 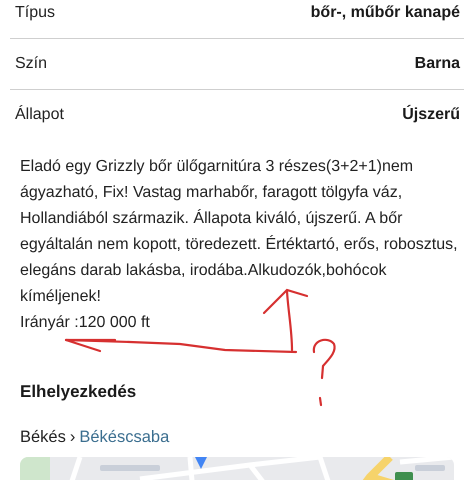 What do you see at coordinates (79, 391) in the screenshot?
I see `section-heading: Elhelyezkedés` at bounding box center [79, 391].